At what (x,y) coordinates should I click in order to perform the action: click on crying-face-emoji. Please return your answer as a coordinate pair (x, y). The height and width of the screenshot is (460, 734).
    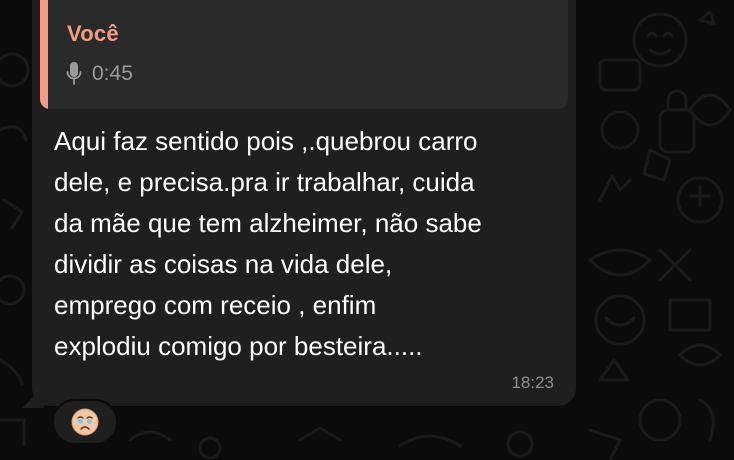
    Looking at the image, I should click on (85, 422).